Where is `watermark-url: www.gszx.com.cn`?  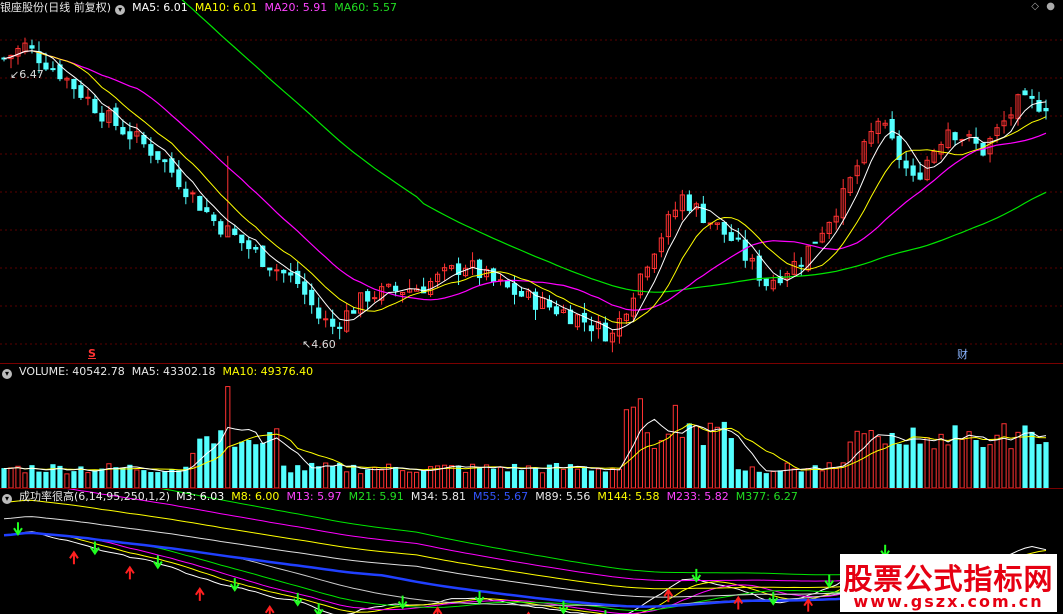 watermark-url: www.gszx.com.cn is located at coordinates (948, 601).